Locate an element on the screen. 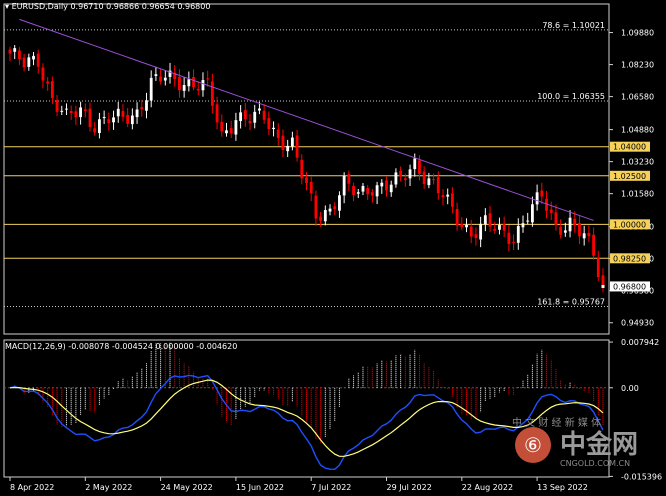 The width and height of the screenshot is (666, 496). current-price-label: 0.96800 is located at coordinates (629, 286).